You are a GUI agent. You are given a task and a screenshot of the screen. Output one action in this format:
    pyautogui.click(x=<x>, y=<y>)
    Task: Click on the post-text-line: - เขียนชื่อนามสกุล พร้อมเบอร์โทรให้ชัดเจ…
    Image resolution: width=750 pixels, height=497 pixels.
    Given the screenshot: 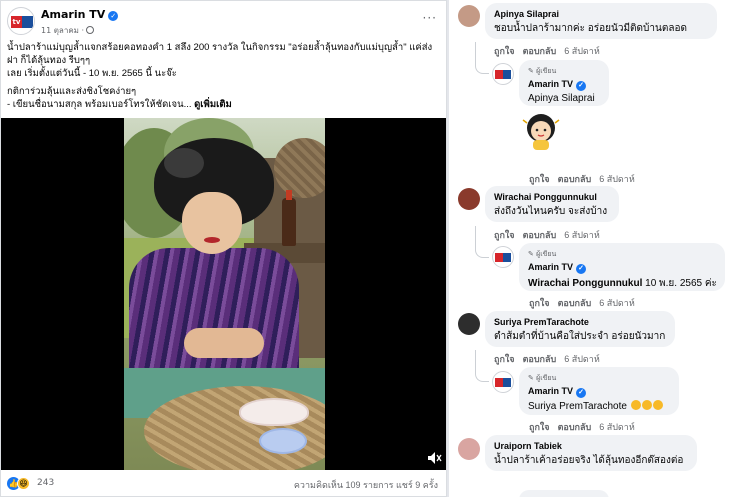 What is the action you would take?
    pyautogui.click(x=119, y=104)
    